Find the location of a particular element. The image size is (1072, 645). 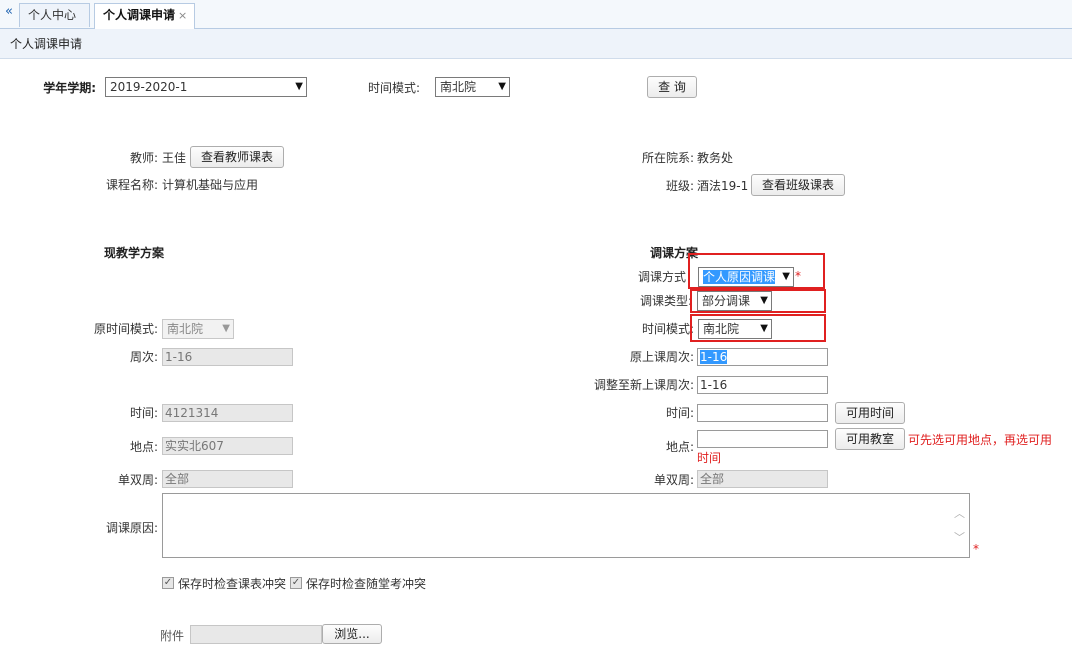

tab-personal-center: 个人中心 is located at coordinates (54, 15).